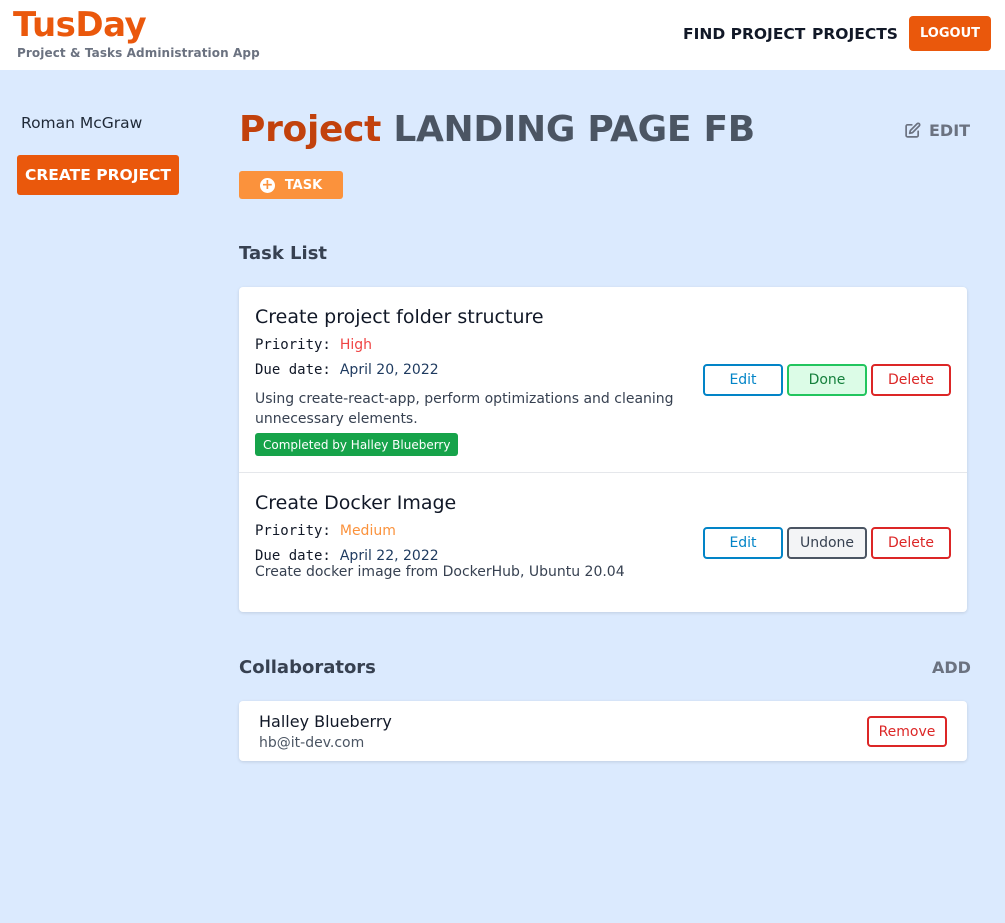 Image resolution: width=1005 pixels, height=923 pixels. What do you see at coordinates (389, 370) in the screenshot?
I see `due-date-value: April 20, 2022` at bounding box center [389, 370].